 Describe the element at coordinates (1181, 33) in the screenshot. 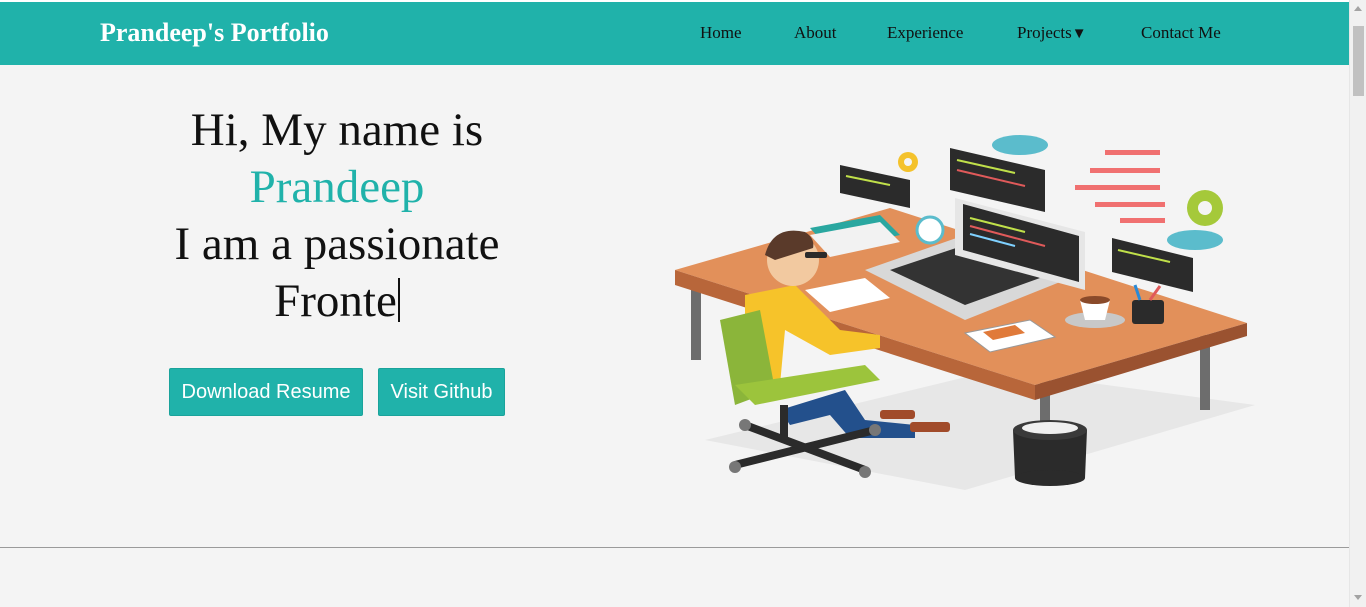

I see `nav-link-contact: Contact Me` at that location.